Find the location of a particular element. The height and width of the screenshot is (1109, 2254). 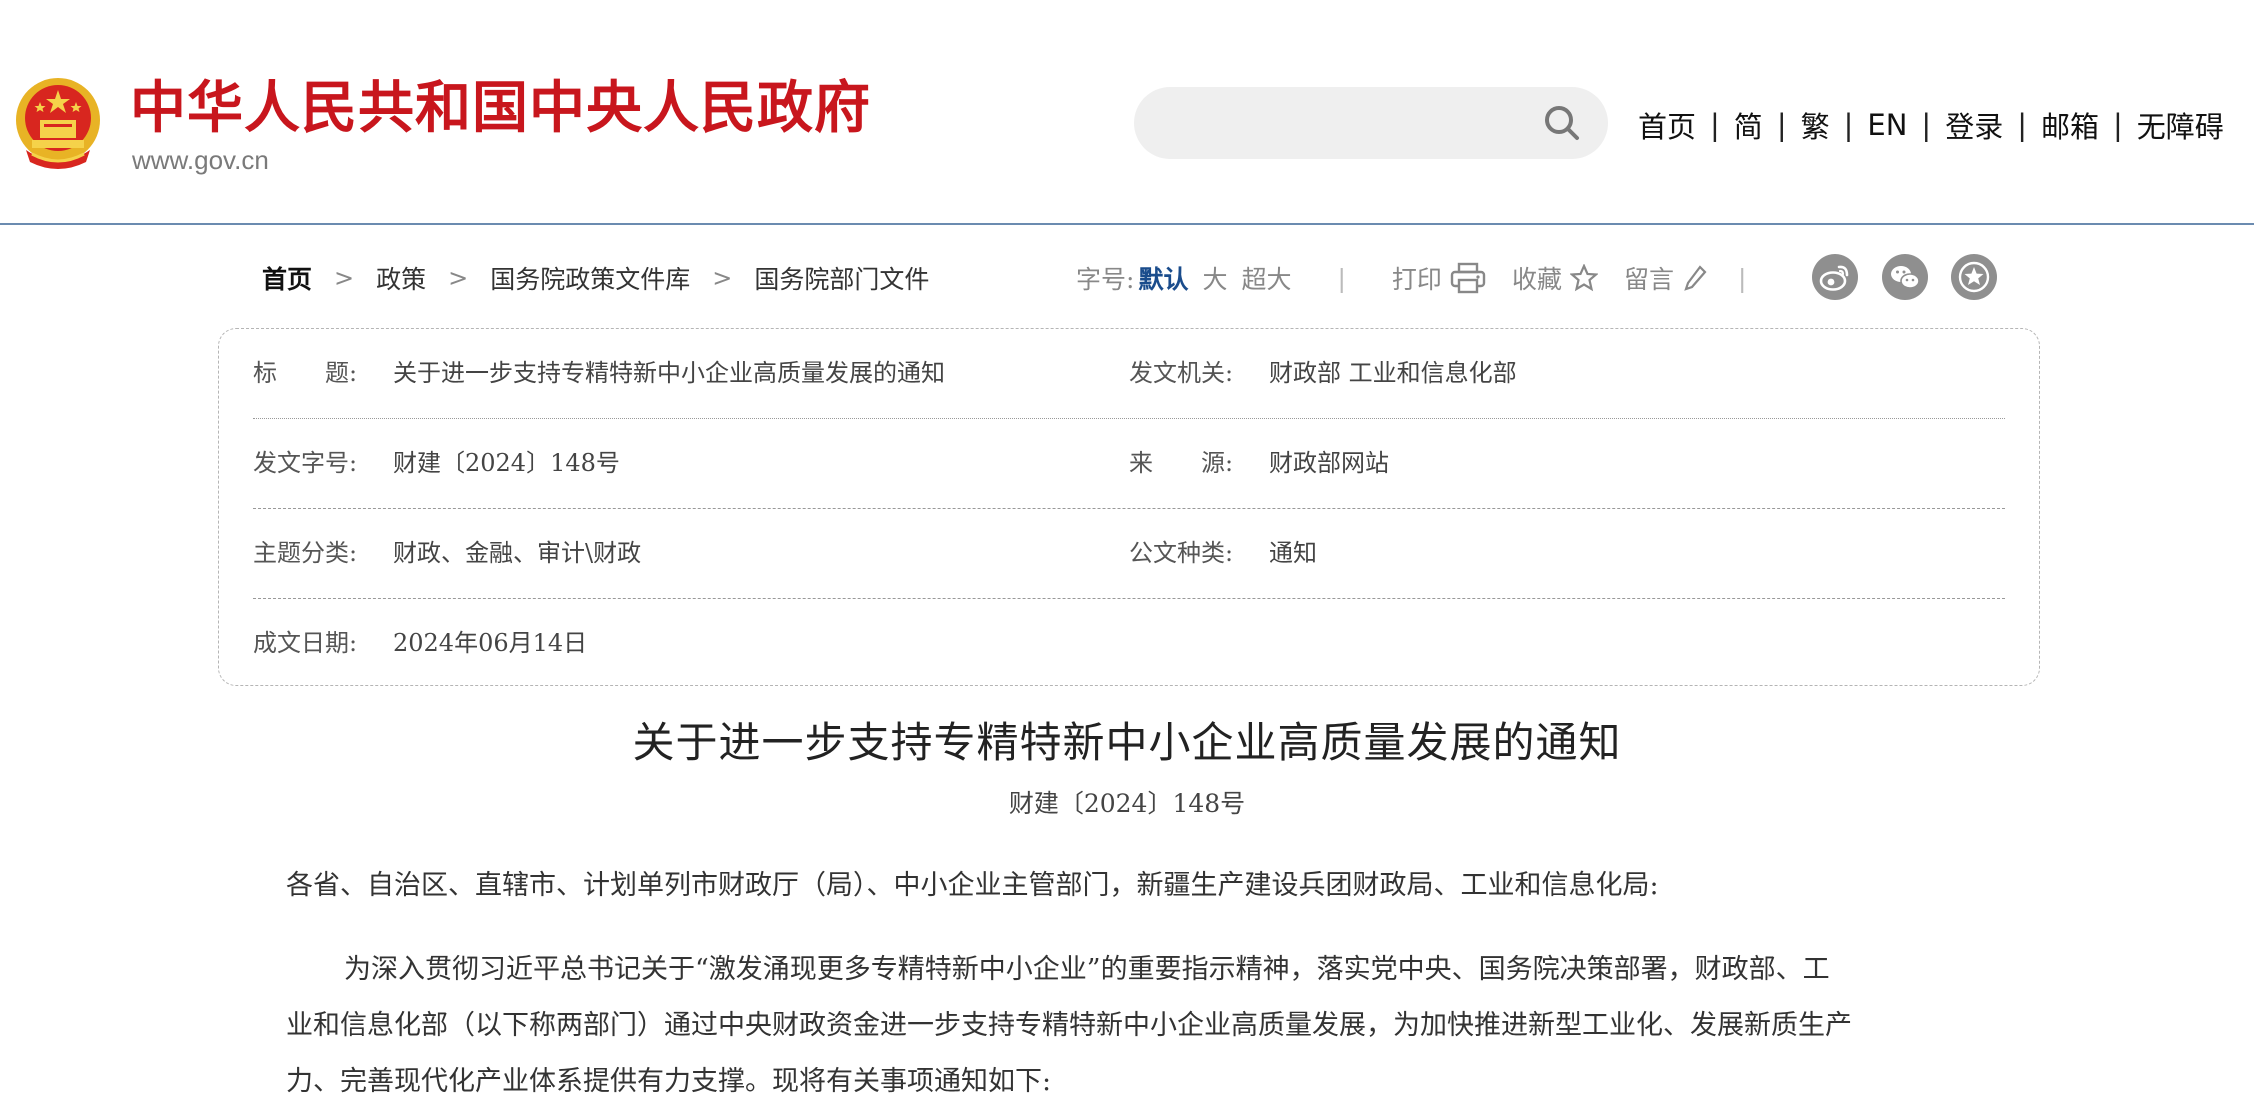

search-box is located at coordinates (1371, 124).